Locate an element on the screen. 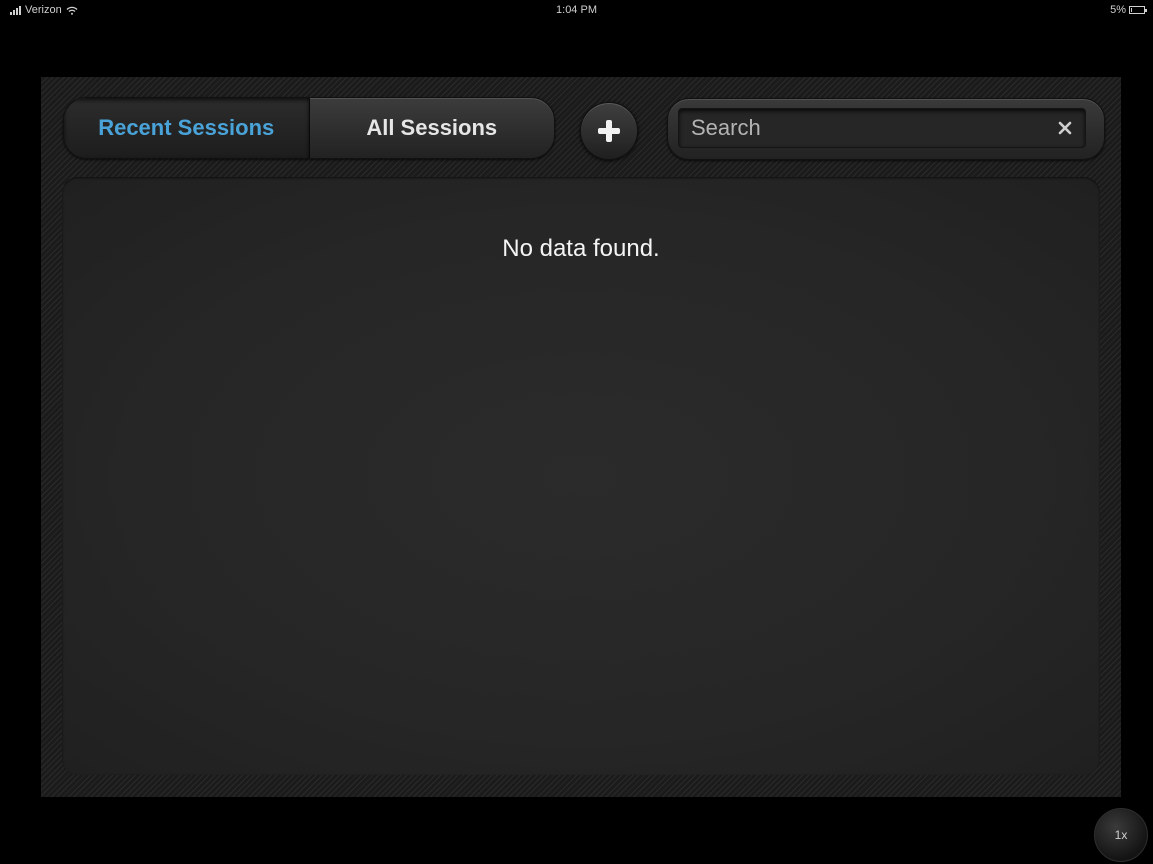 The image size is (1153, 864). add-session-button is located at coordinates (609, 131).